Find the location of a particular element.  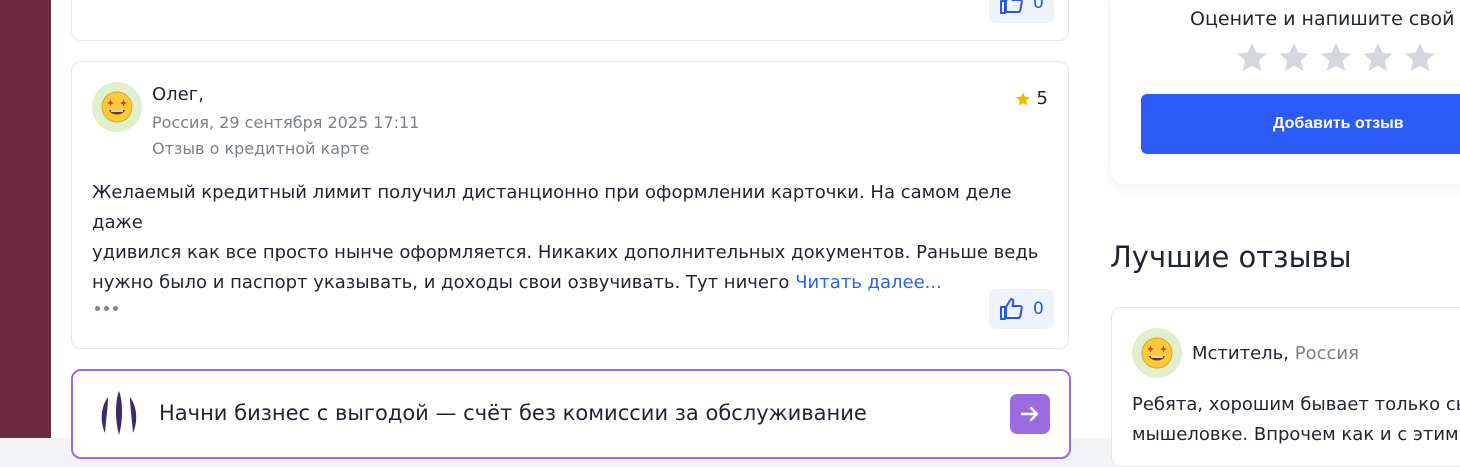

star-rating-input is located at coordinates (1336, 57).